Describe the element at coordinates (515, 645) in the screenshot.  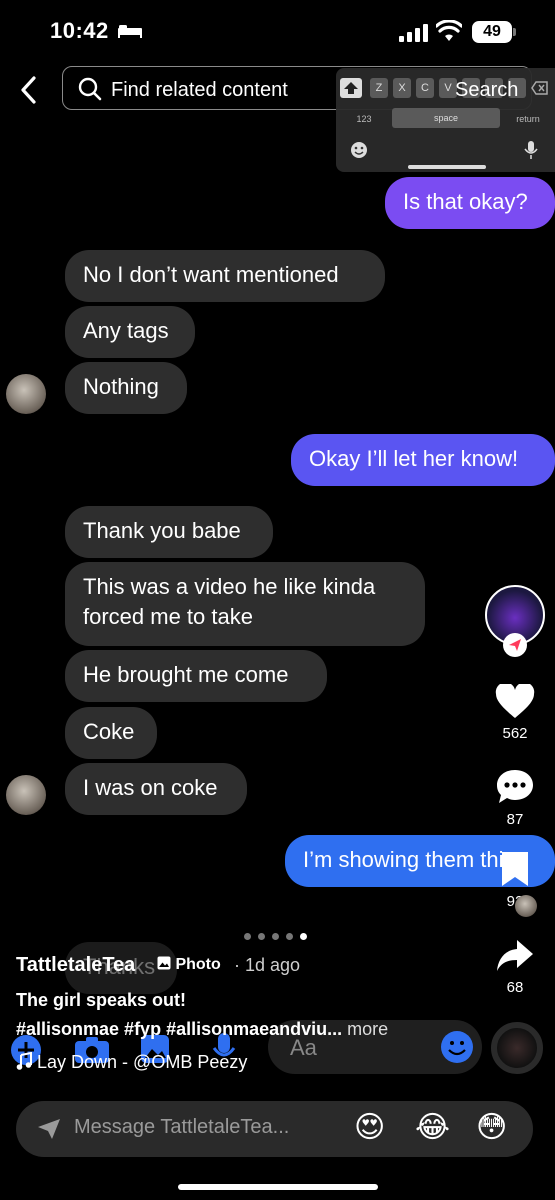
I see `follow-send-icon` at that location.